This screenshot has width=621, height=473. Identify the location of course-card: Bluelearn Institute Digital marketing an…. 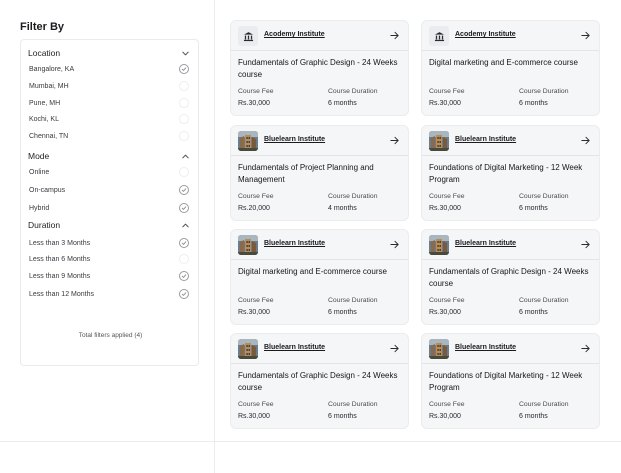
(319, 277).